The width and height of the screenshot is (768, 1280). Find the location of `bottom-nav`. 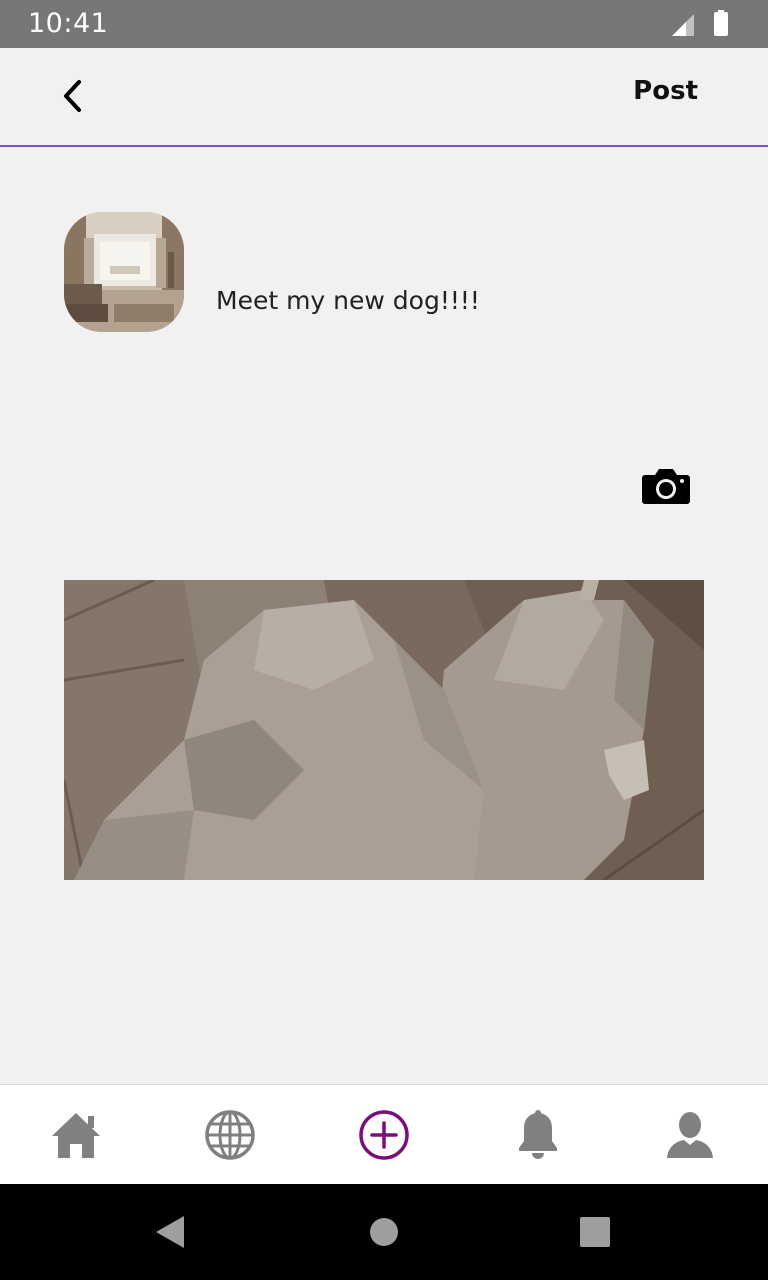

bottom-nav is located at coordinates (384, 1134).